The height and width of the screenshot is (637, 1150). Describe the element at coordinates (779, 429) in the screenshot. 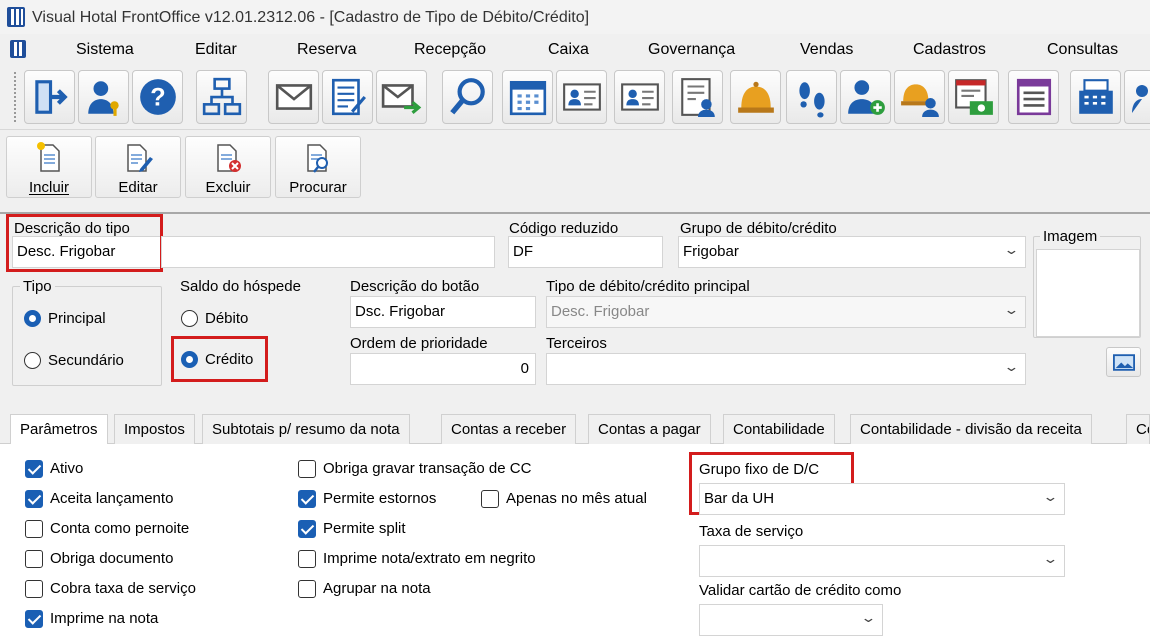

I see `tab-contabilidade: Contabilidade` at that location.